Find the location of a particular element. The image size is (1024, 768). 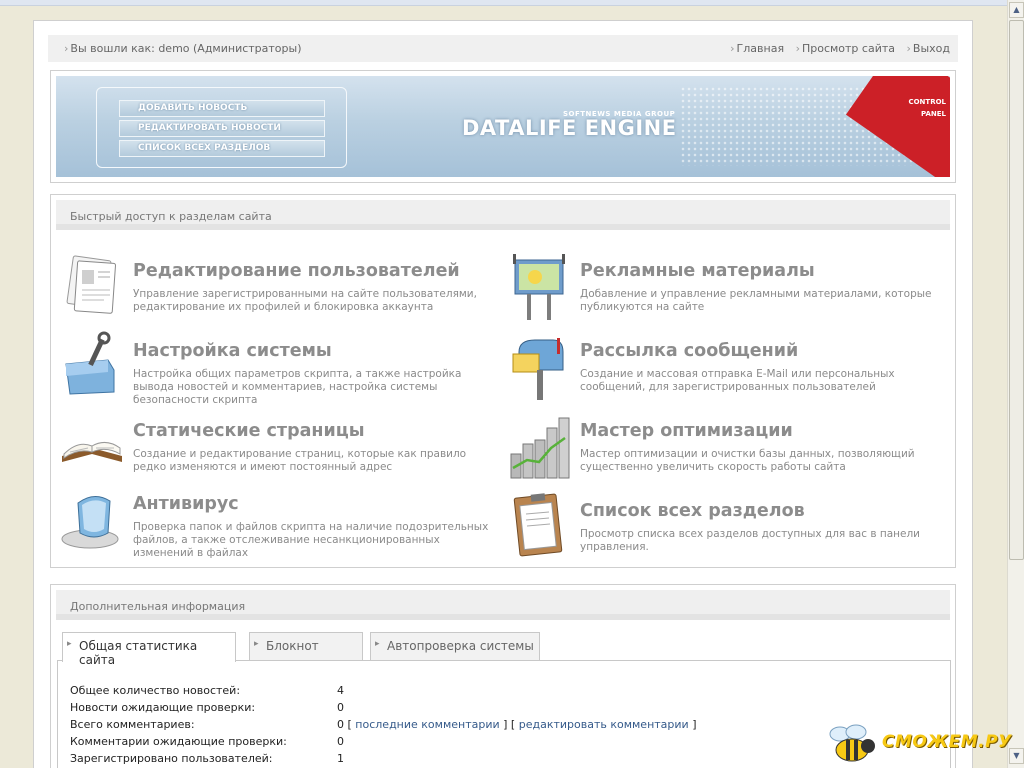

banner-logo: DATALIFE ENGINE is located at coordinates (569, 128).